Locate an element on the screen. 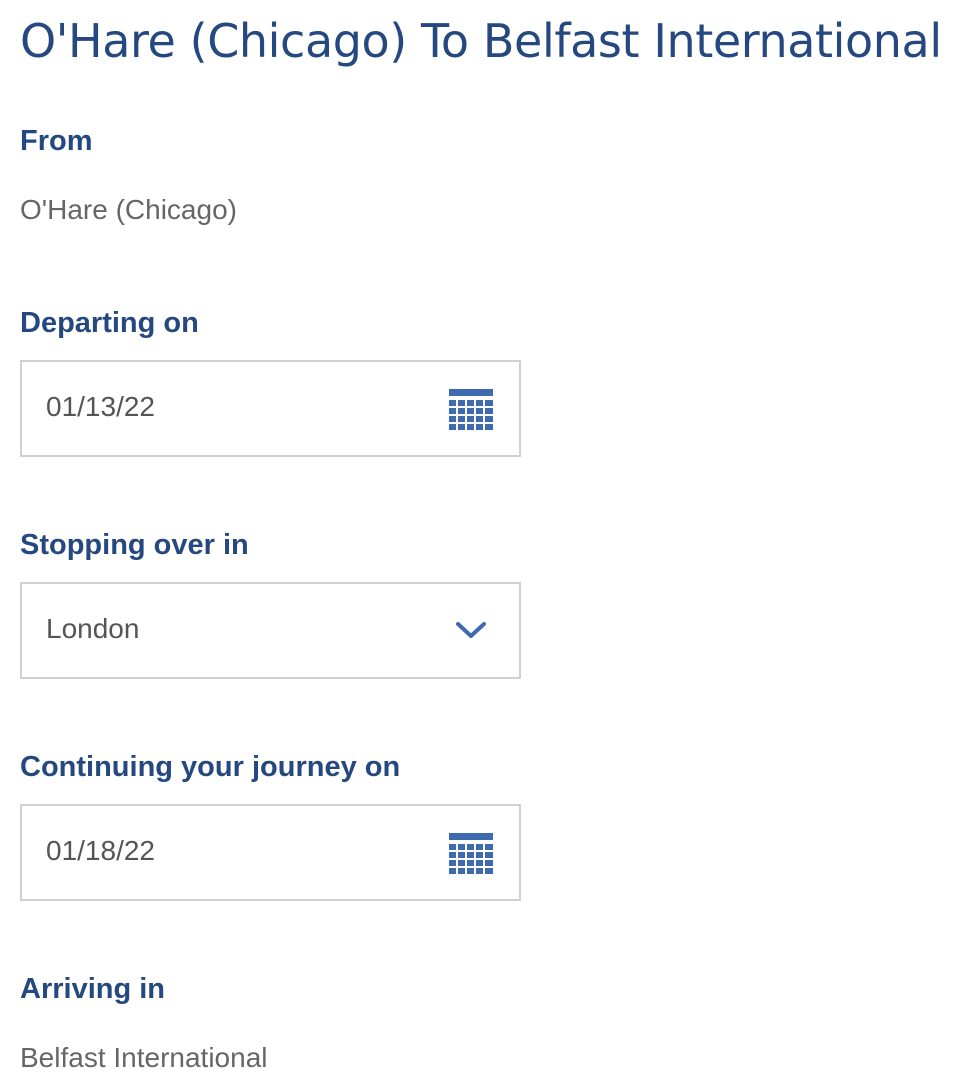  stopover-label: Stopping over in is located at coordinates (134, 545).